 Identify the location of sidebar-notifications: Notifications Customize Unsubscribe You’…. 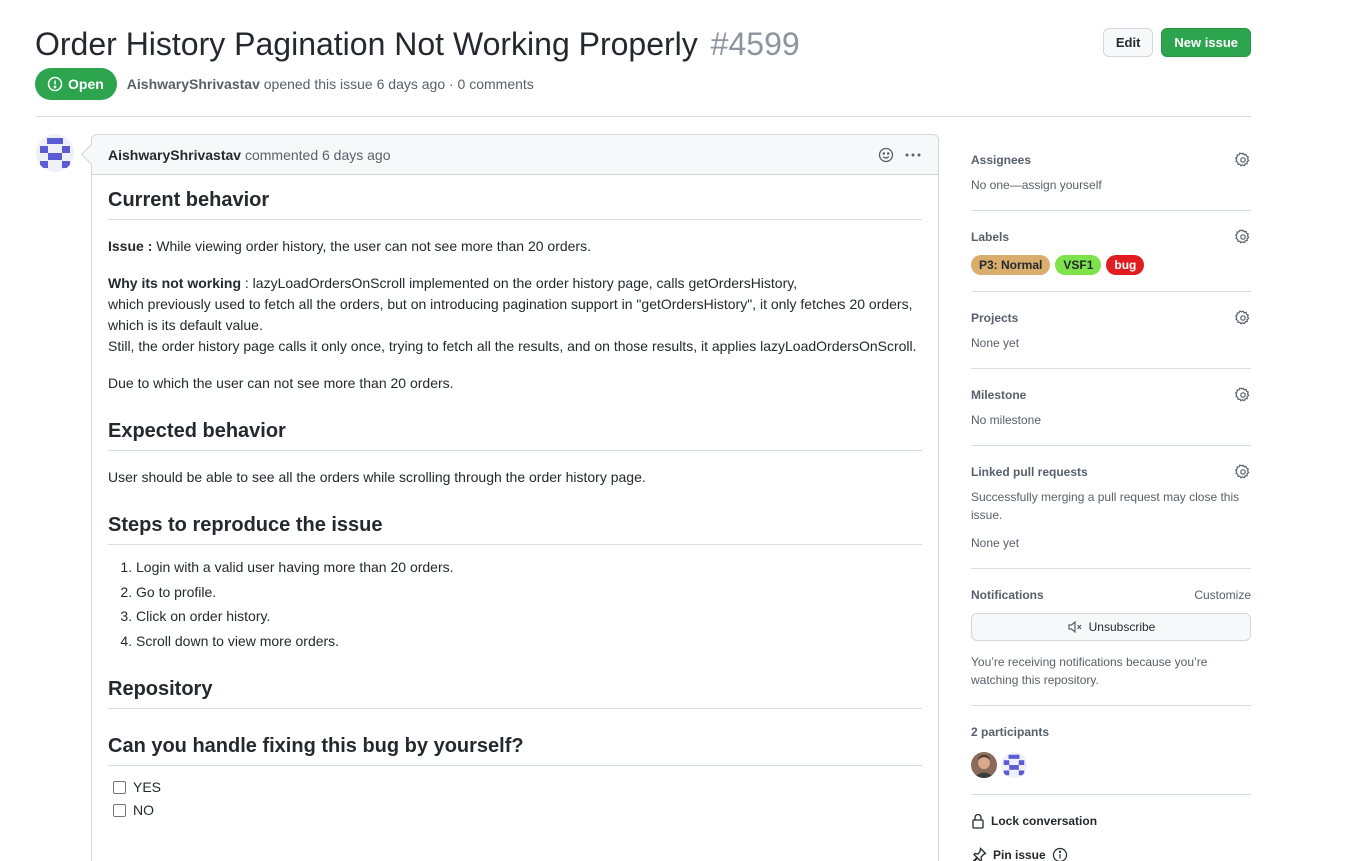
(1111, 637).